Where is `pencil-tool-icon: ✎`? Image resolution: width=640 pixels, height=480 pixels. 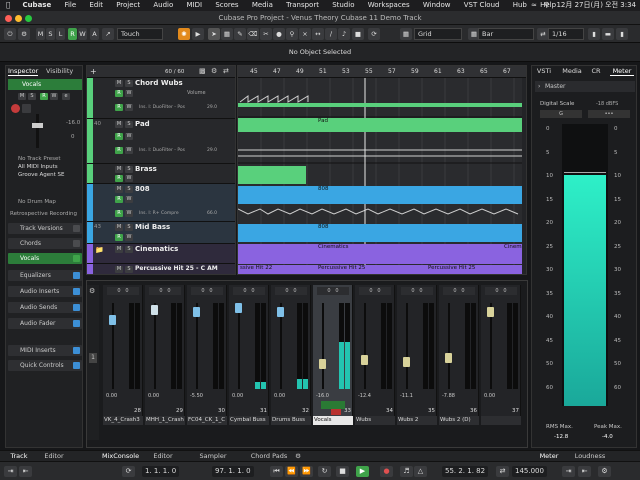 pencil-tool-icon: ✎ is located at coordinates (240, 34).